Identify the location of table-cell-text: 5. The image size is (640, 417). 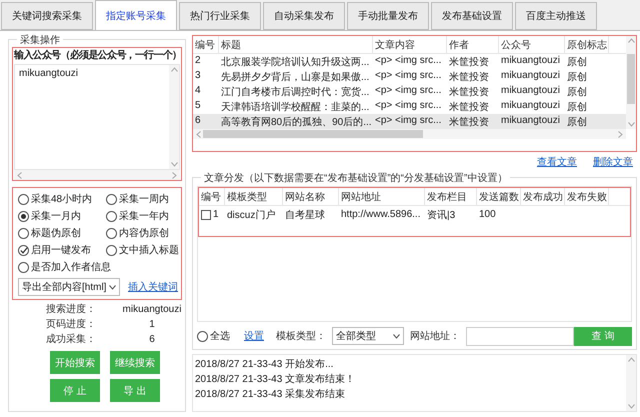
(198, 106).